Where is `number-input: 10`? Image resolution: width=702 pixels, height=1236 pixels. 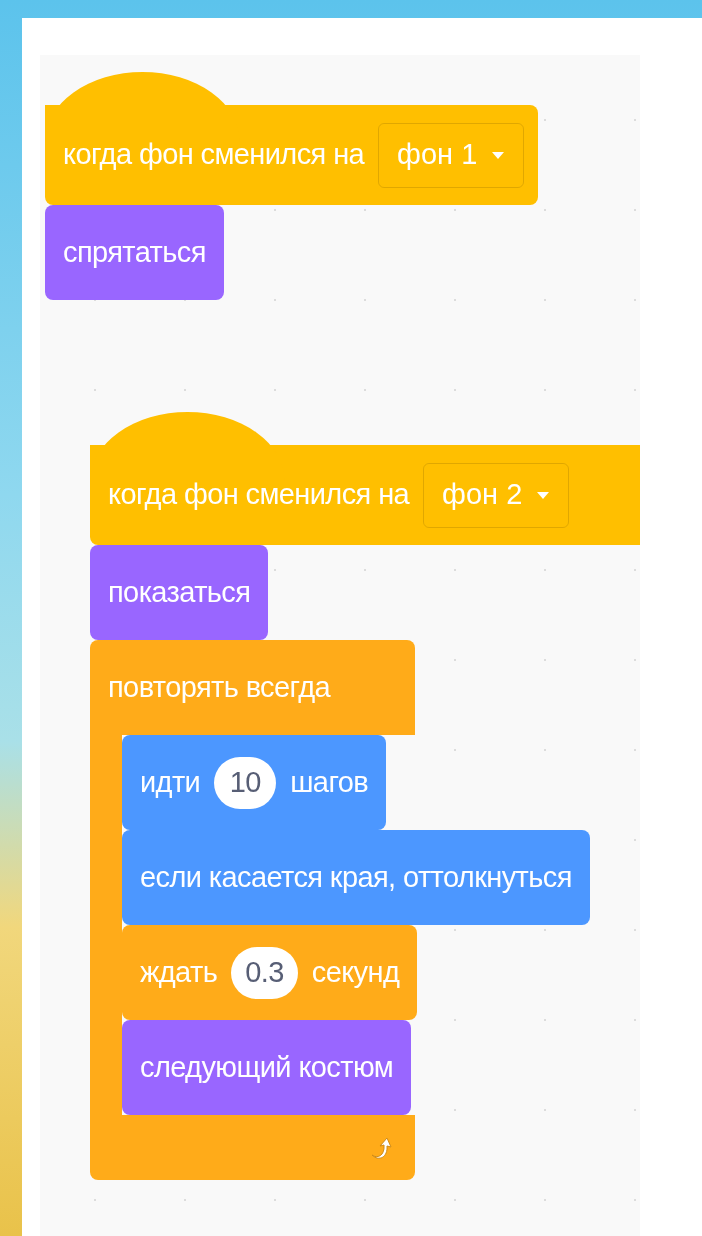
number-input: 10 is located at coordinates (245, 782).